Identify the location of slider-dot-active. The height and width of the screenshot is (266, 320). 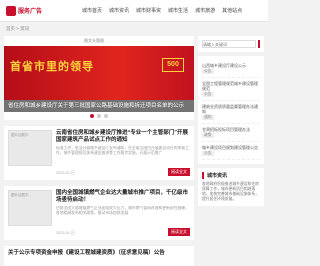
(92, 116).